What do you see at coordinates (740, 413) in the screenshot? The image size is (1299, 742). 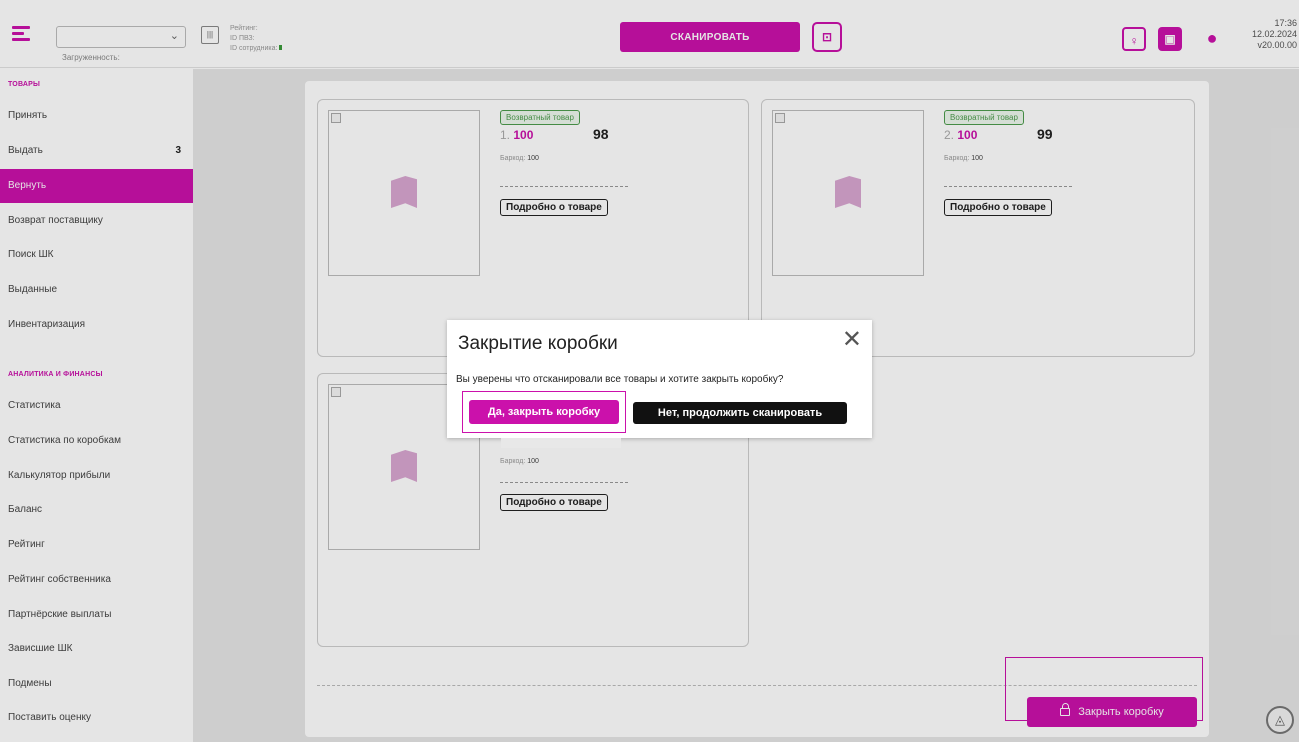 I see `continue-scanning-button: Нет, продолжить сканировать` at bounding box center [740, 413].